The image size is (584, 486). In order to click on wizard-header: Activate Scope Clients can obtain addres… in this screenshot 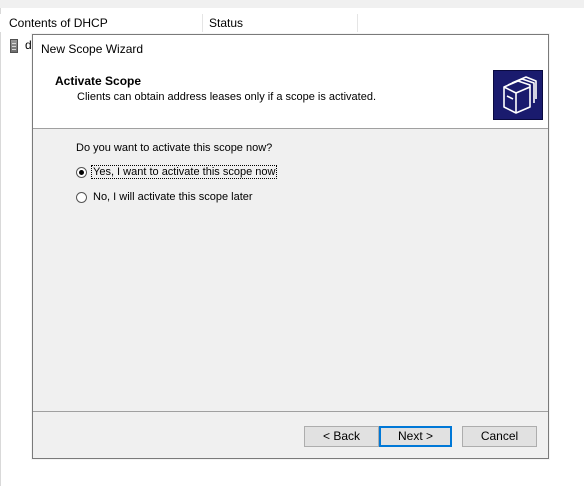, I will do `click(290, 96)`.